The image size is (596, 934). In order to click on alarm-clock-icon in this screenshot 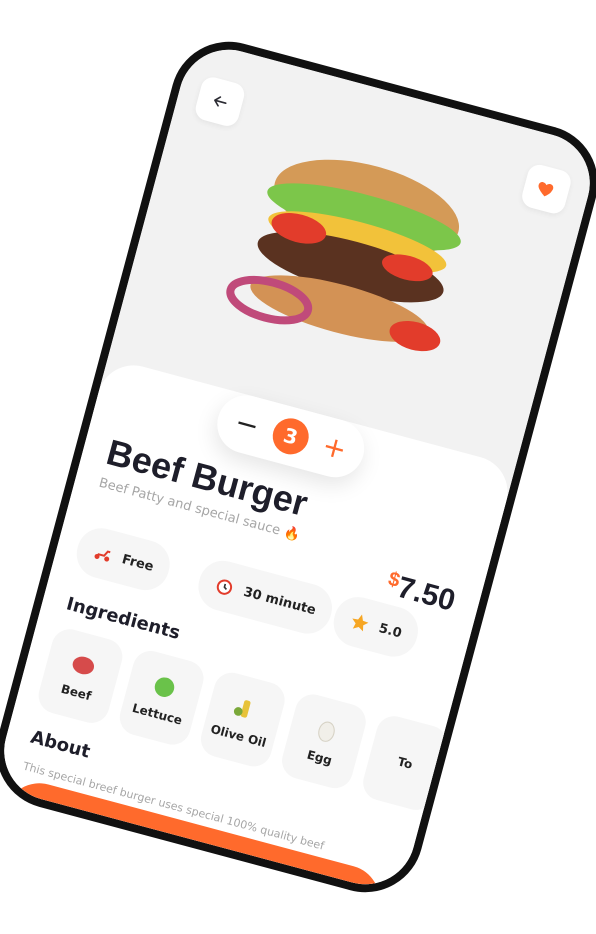, I will do `click(224, 587)`.